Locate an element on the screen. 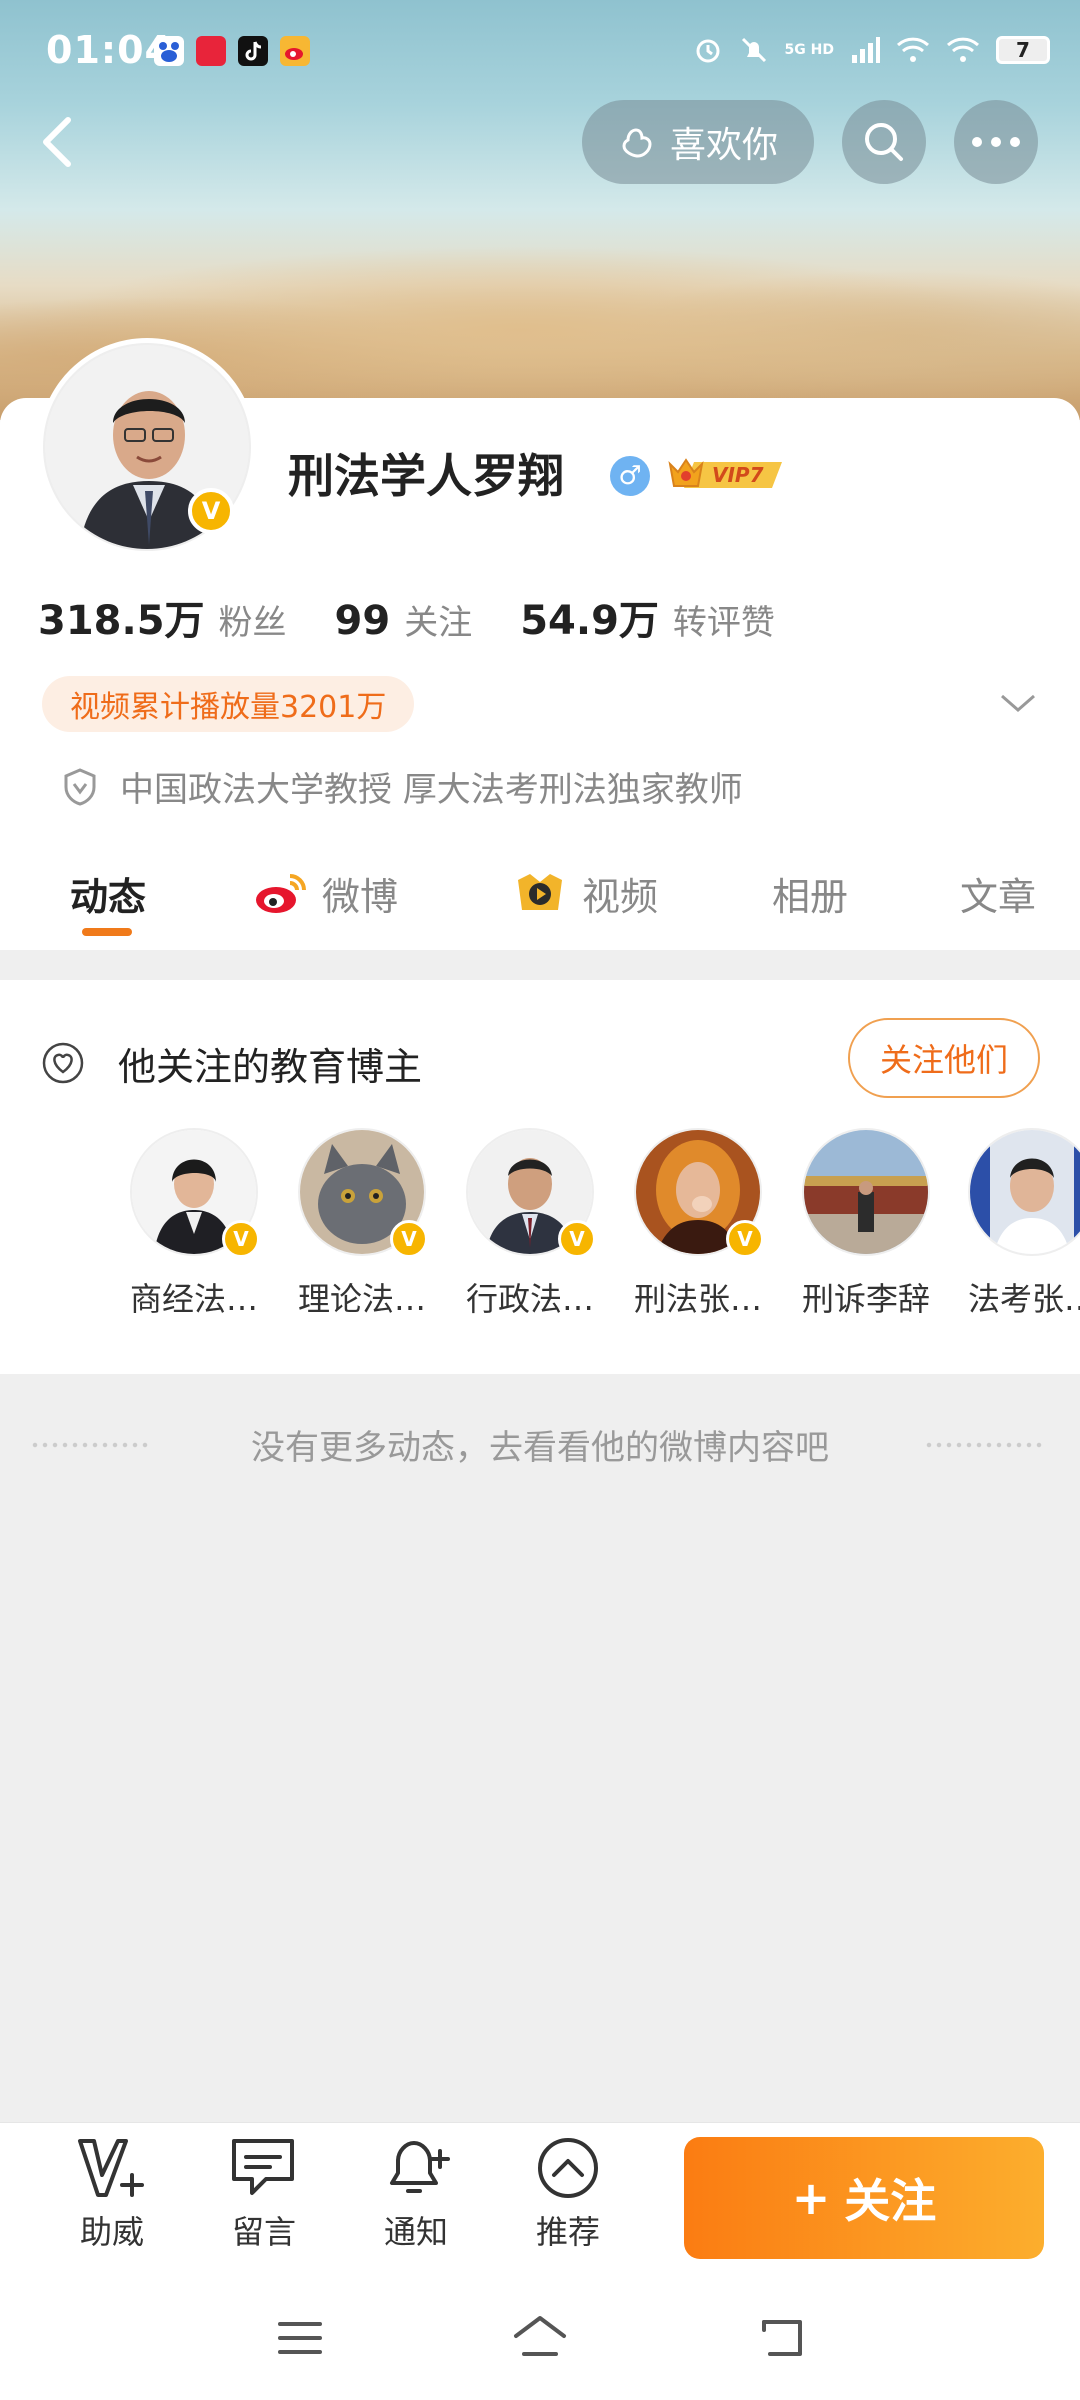 This screenshot has width=1080, height=2400. profile-tabs: 动态 微博 视频 相册 文章 is located at coordinates (540, 901).